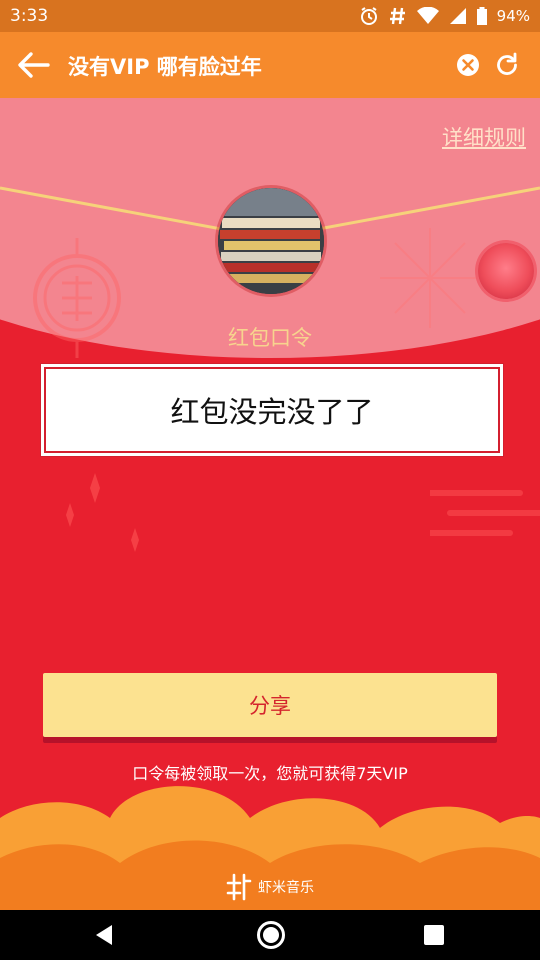  Describe the element at coordinates (481, 16) in the screenshot. I see `battery-icon` at that location.